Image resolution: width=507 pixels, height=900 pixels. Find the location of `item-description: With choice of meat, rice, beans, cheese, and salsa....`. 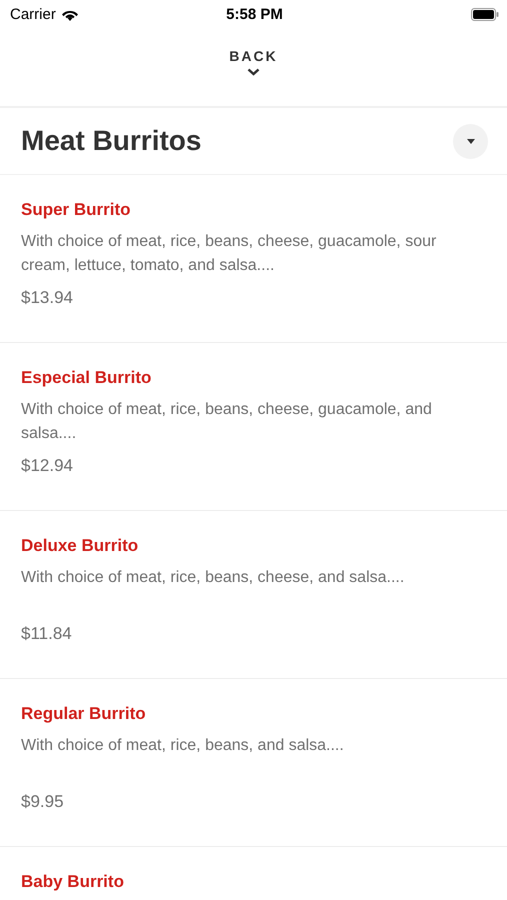

item-description: With choice of meat, rice, beans, cheese, and salsa.... is located at coordinates (213, 578).